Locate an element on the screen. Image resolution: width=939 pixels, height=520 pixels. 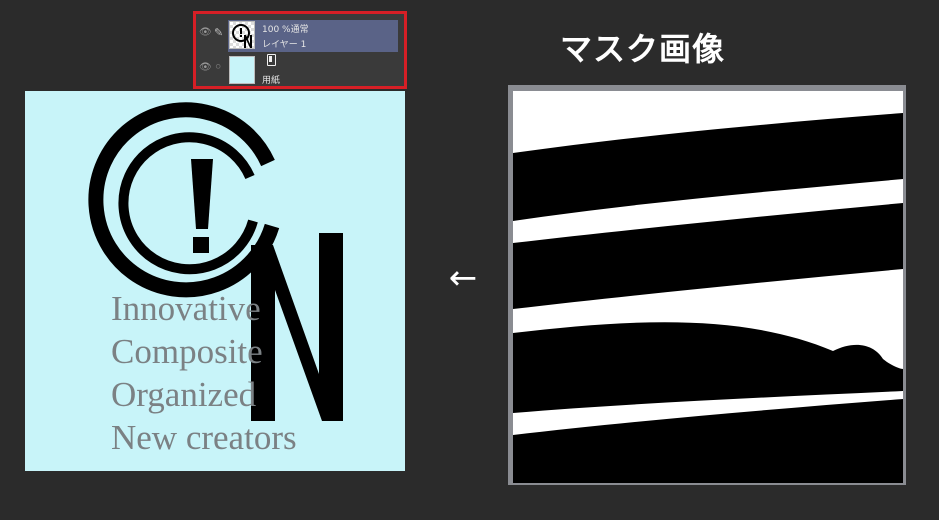
paper-icon is located at coordinates (271, 60).